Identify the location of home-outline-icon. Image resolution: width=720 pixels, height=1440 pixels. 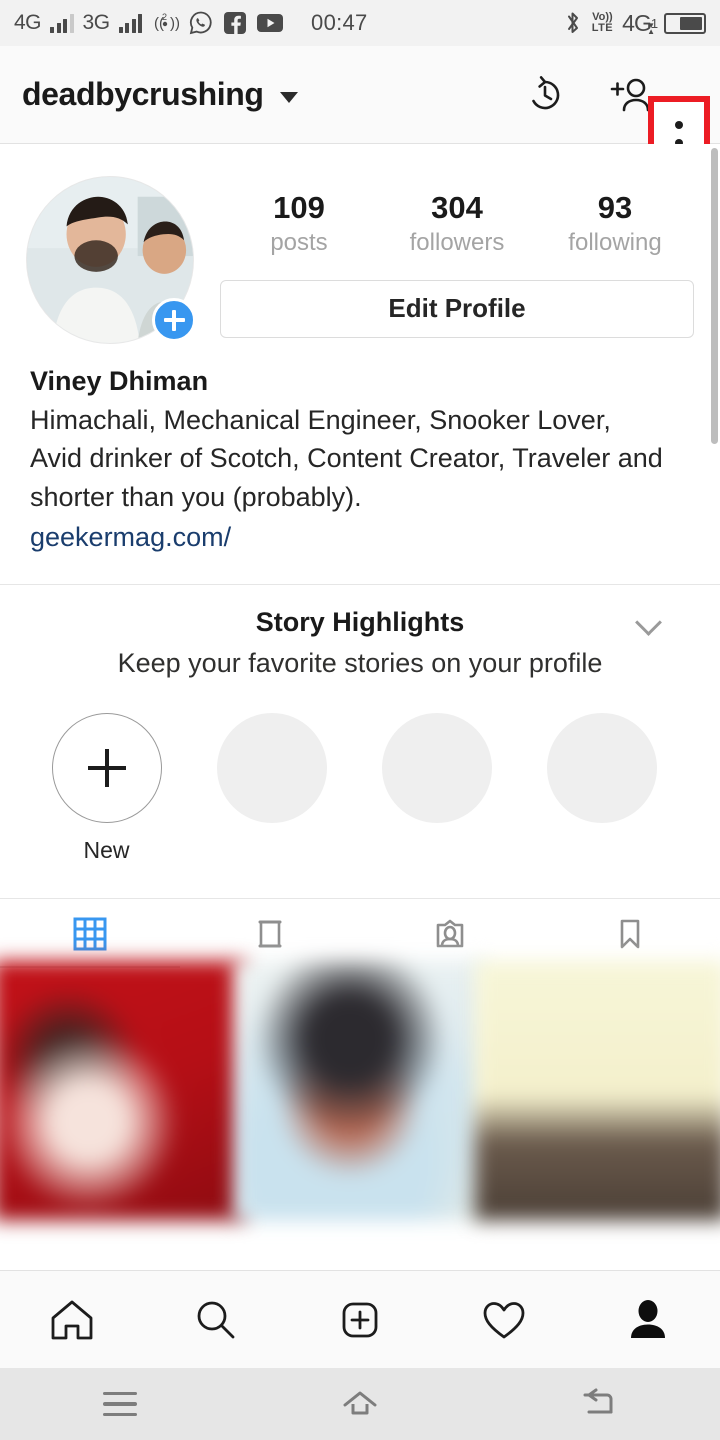
(360, 1404).